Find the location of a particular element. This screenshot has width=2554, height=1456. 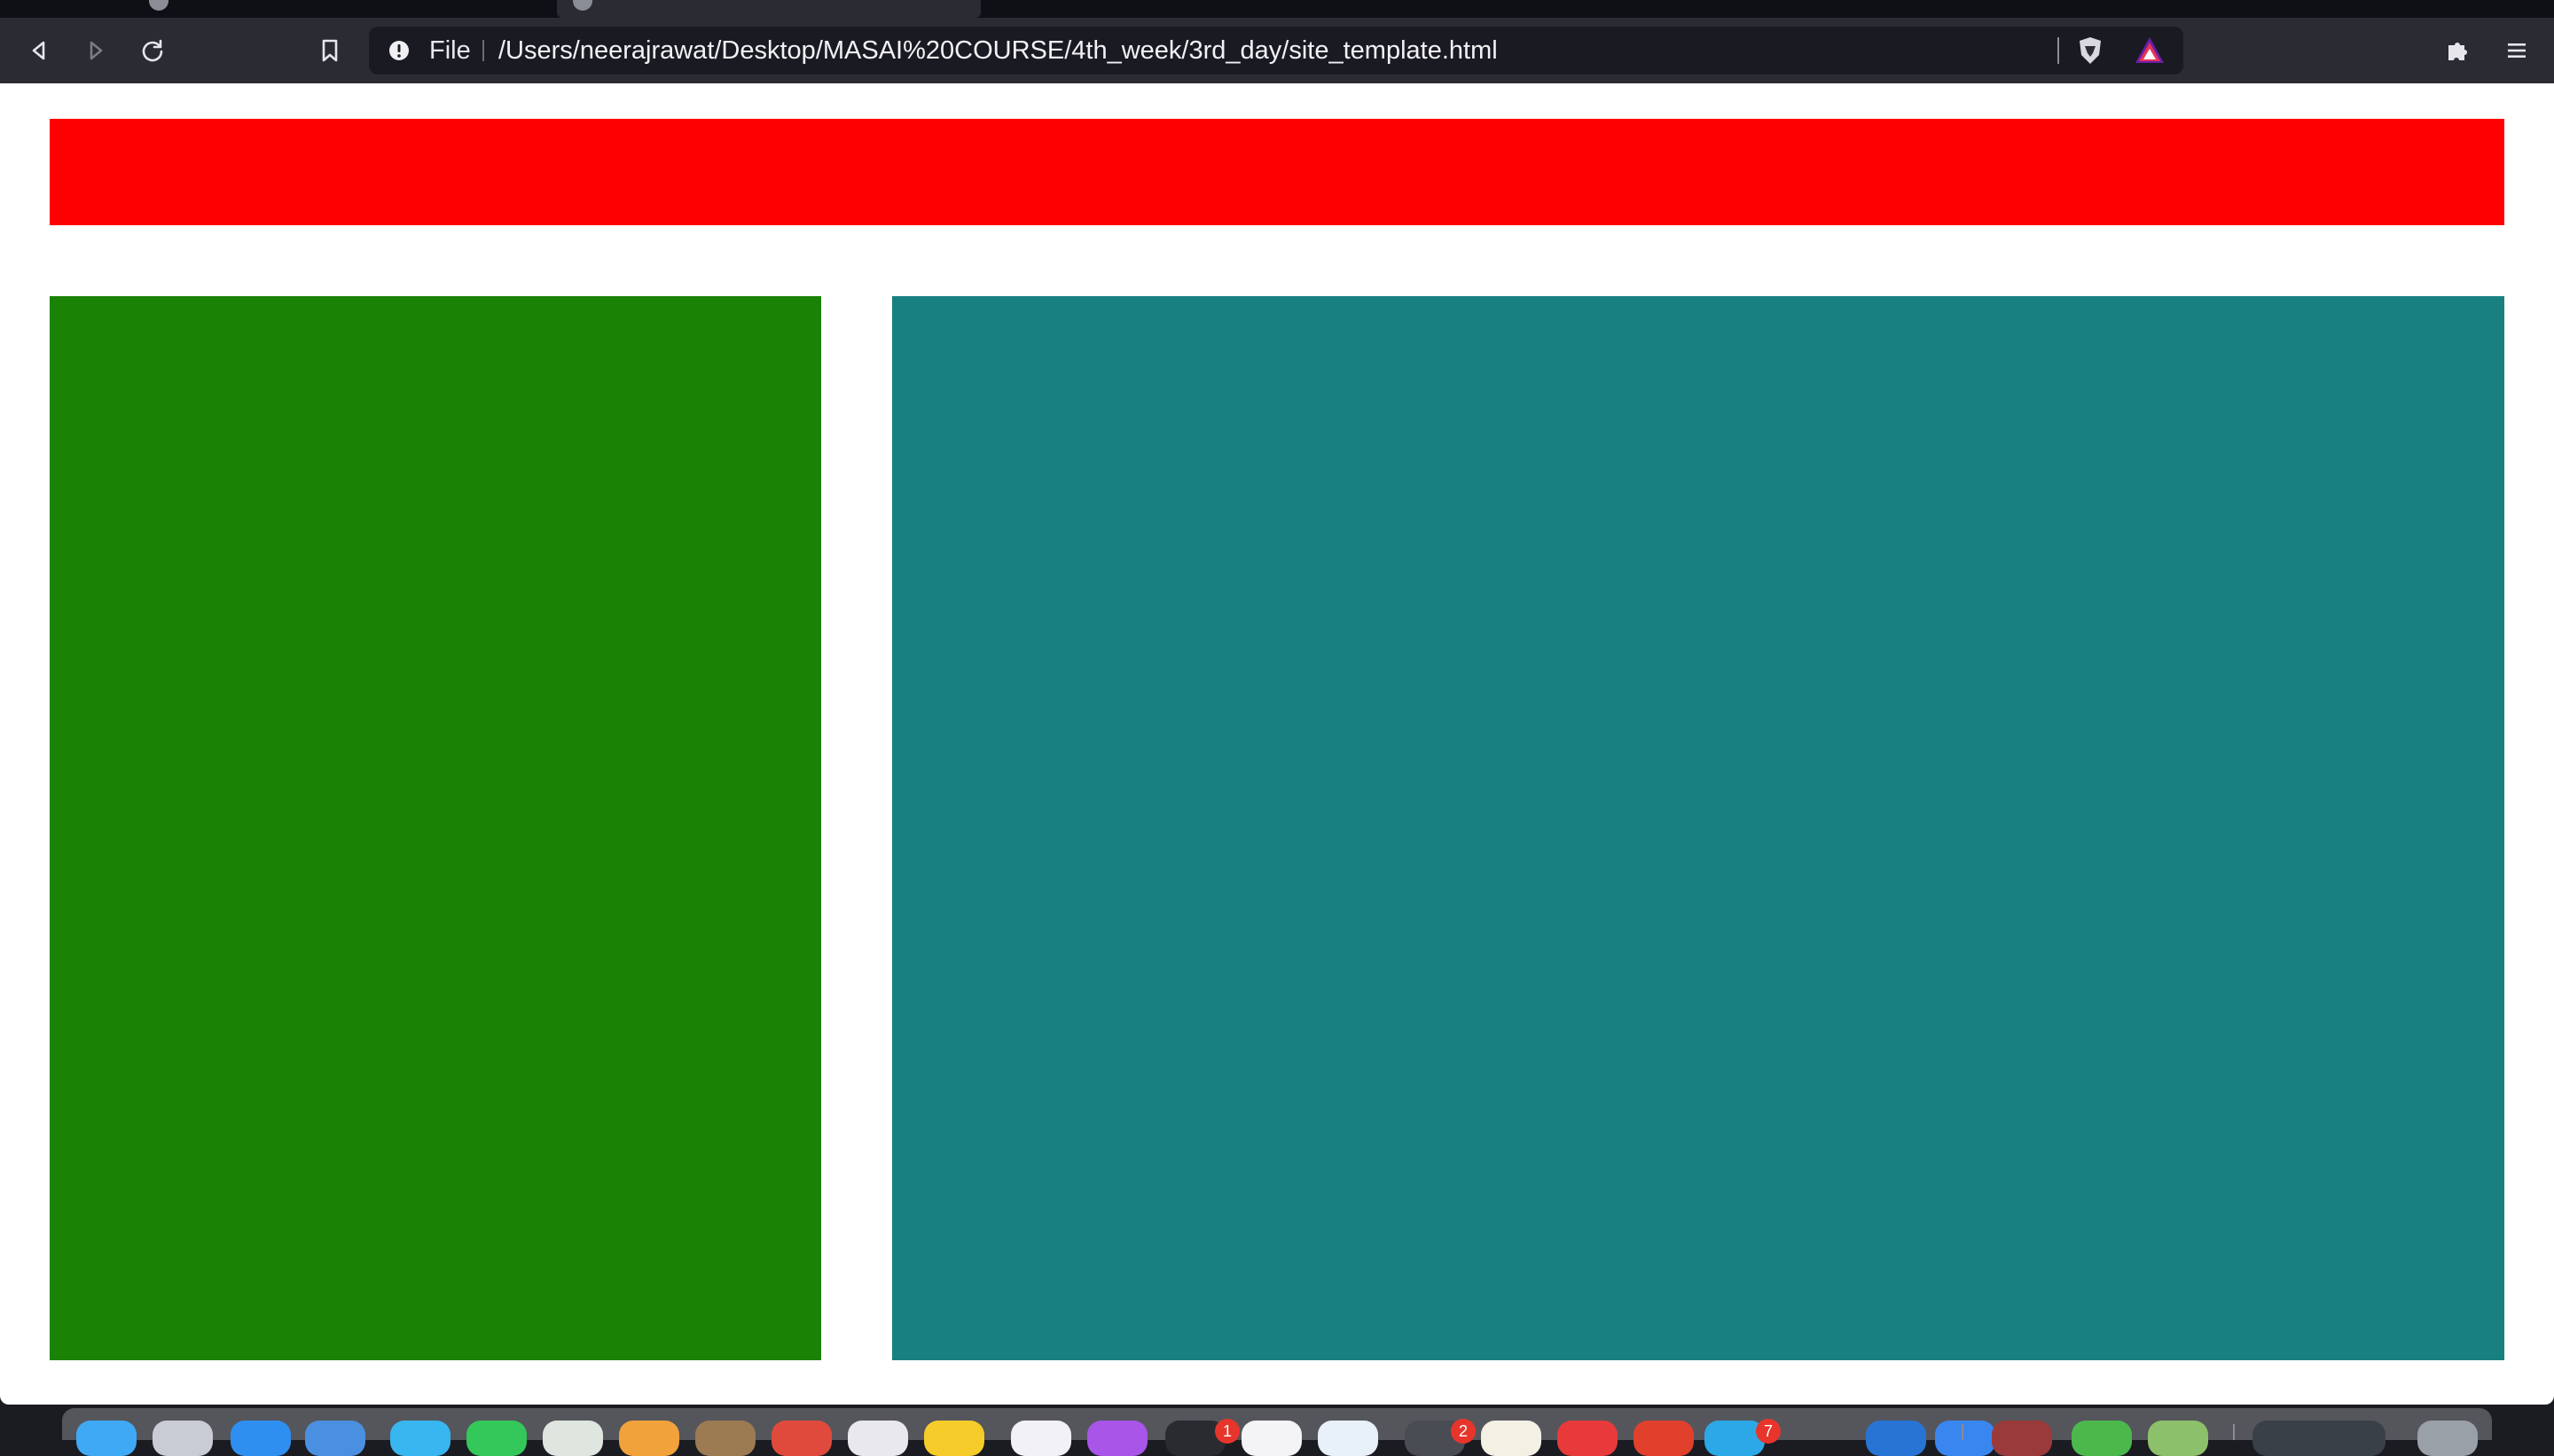

launchpad-icon is located at coordinates (183, 1438).